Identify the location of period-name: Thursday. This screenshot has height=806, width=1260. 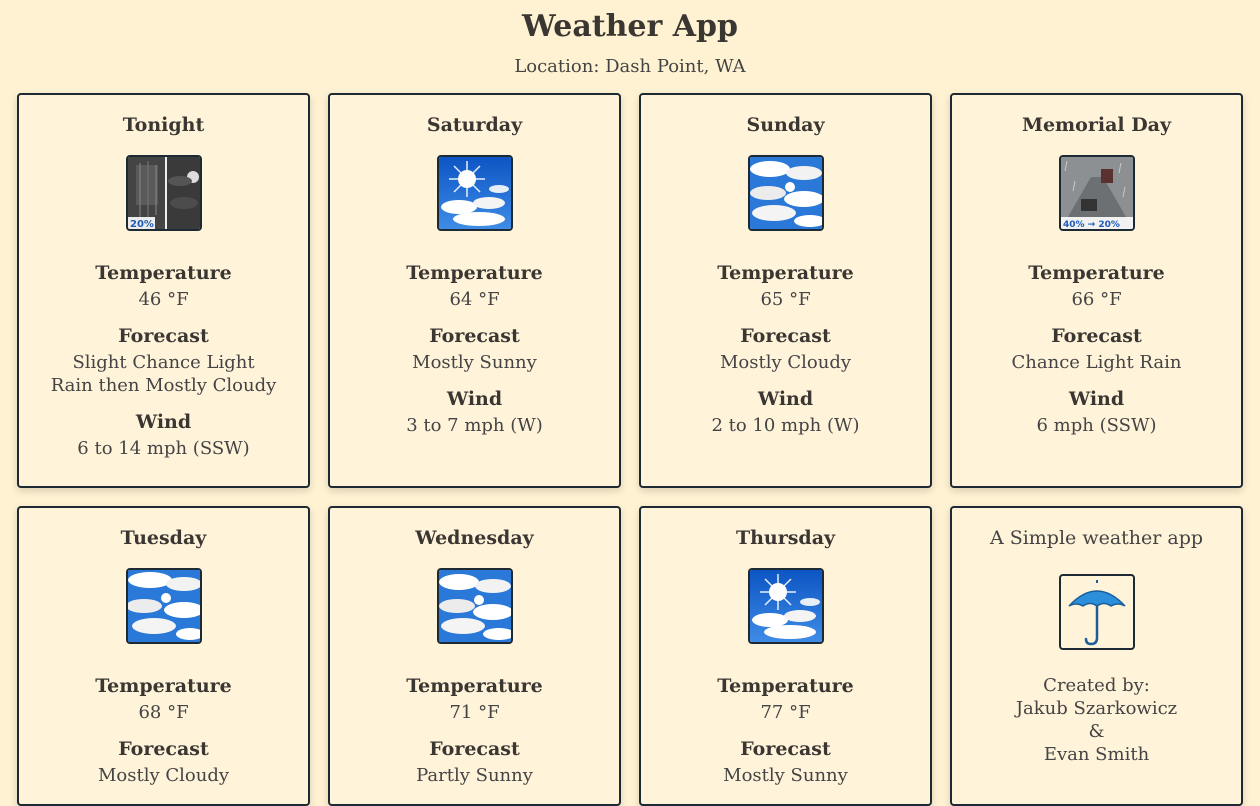
(785, 538).